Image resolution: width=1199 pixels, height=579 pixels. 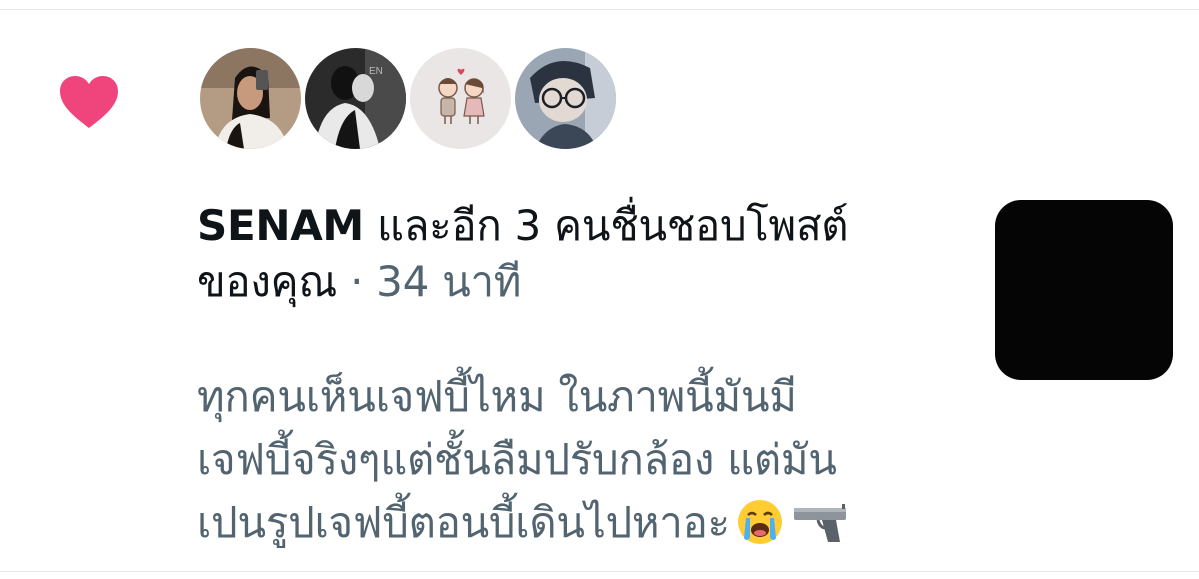 I want to click on action-text-line1: และอีก 3 คนชื่นชอบโพสต์, so click(x=606, y=225).